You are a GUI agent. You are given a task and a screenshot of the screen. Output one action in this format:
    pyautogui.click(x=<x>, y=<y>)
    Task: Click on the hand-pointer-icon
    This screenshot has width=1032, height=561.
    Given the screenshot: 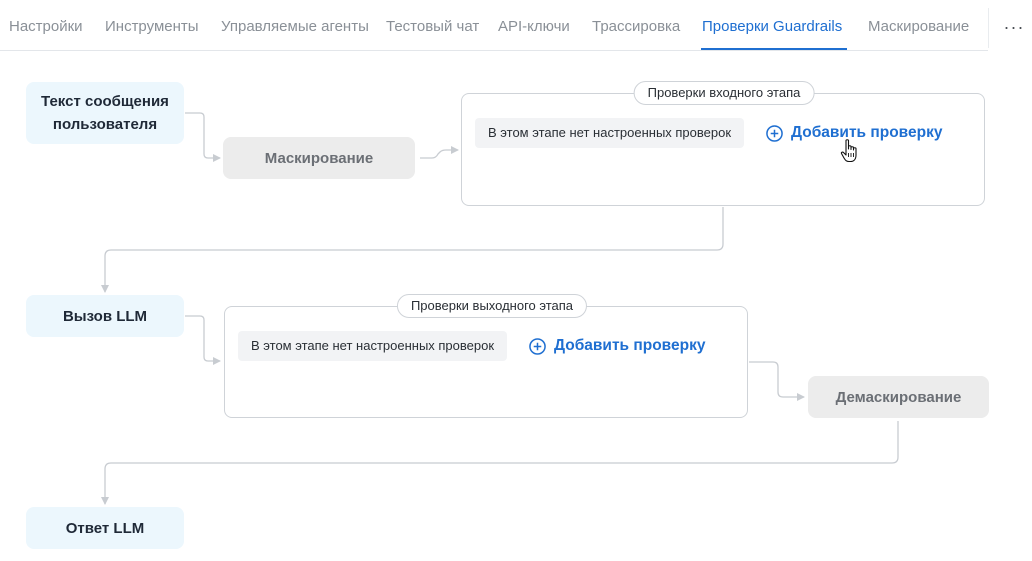 What is the action you would take?
    pyautogui.click(x=848, y=151)
    